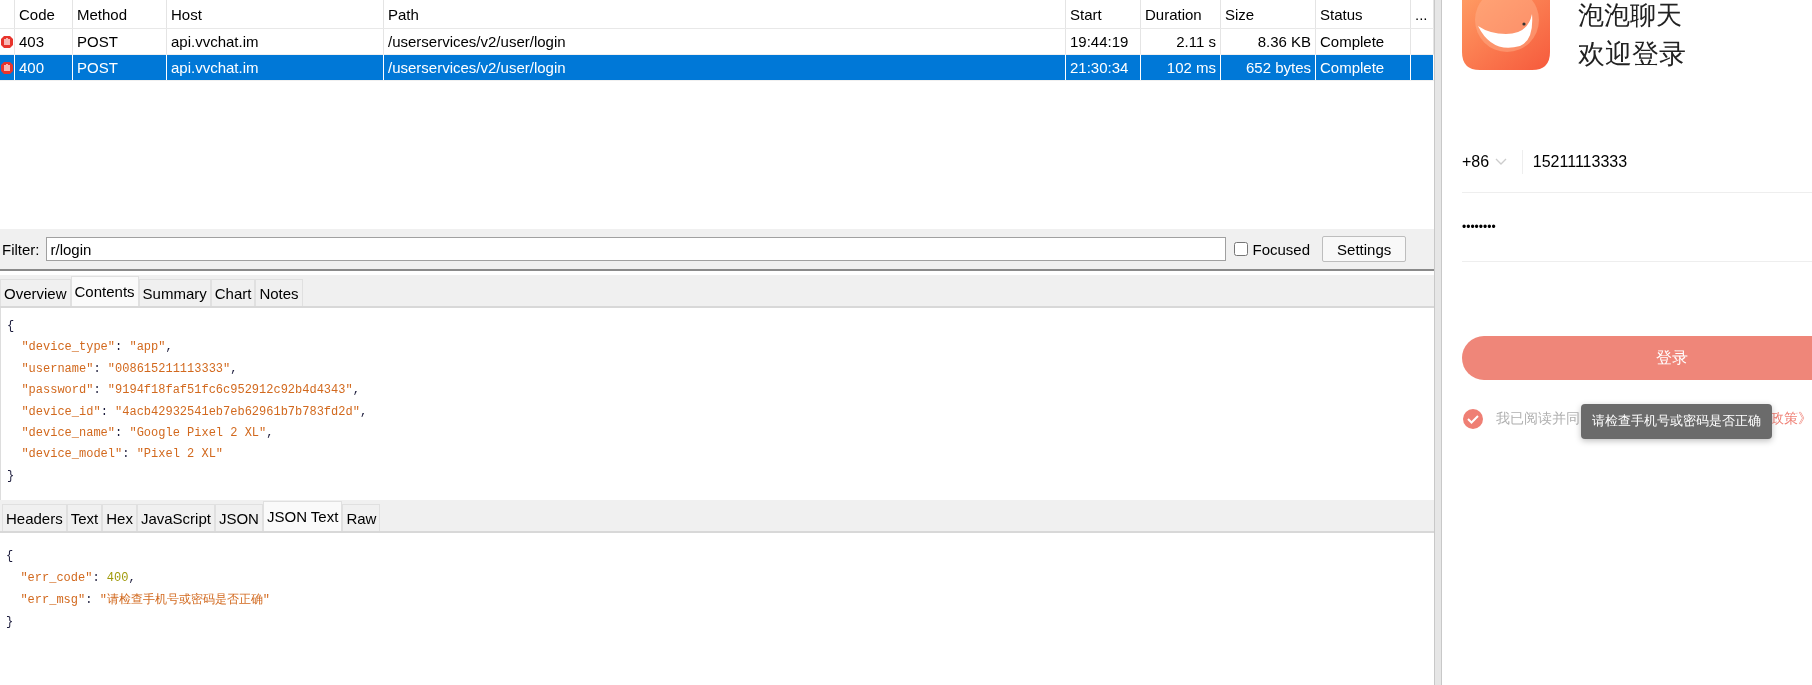 This screenshot has height=685, width=1812. I want to click on agree-checkbox, so click(1473, 419).